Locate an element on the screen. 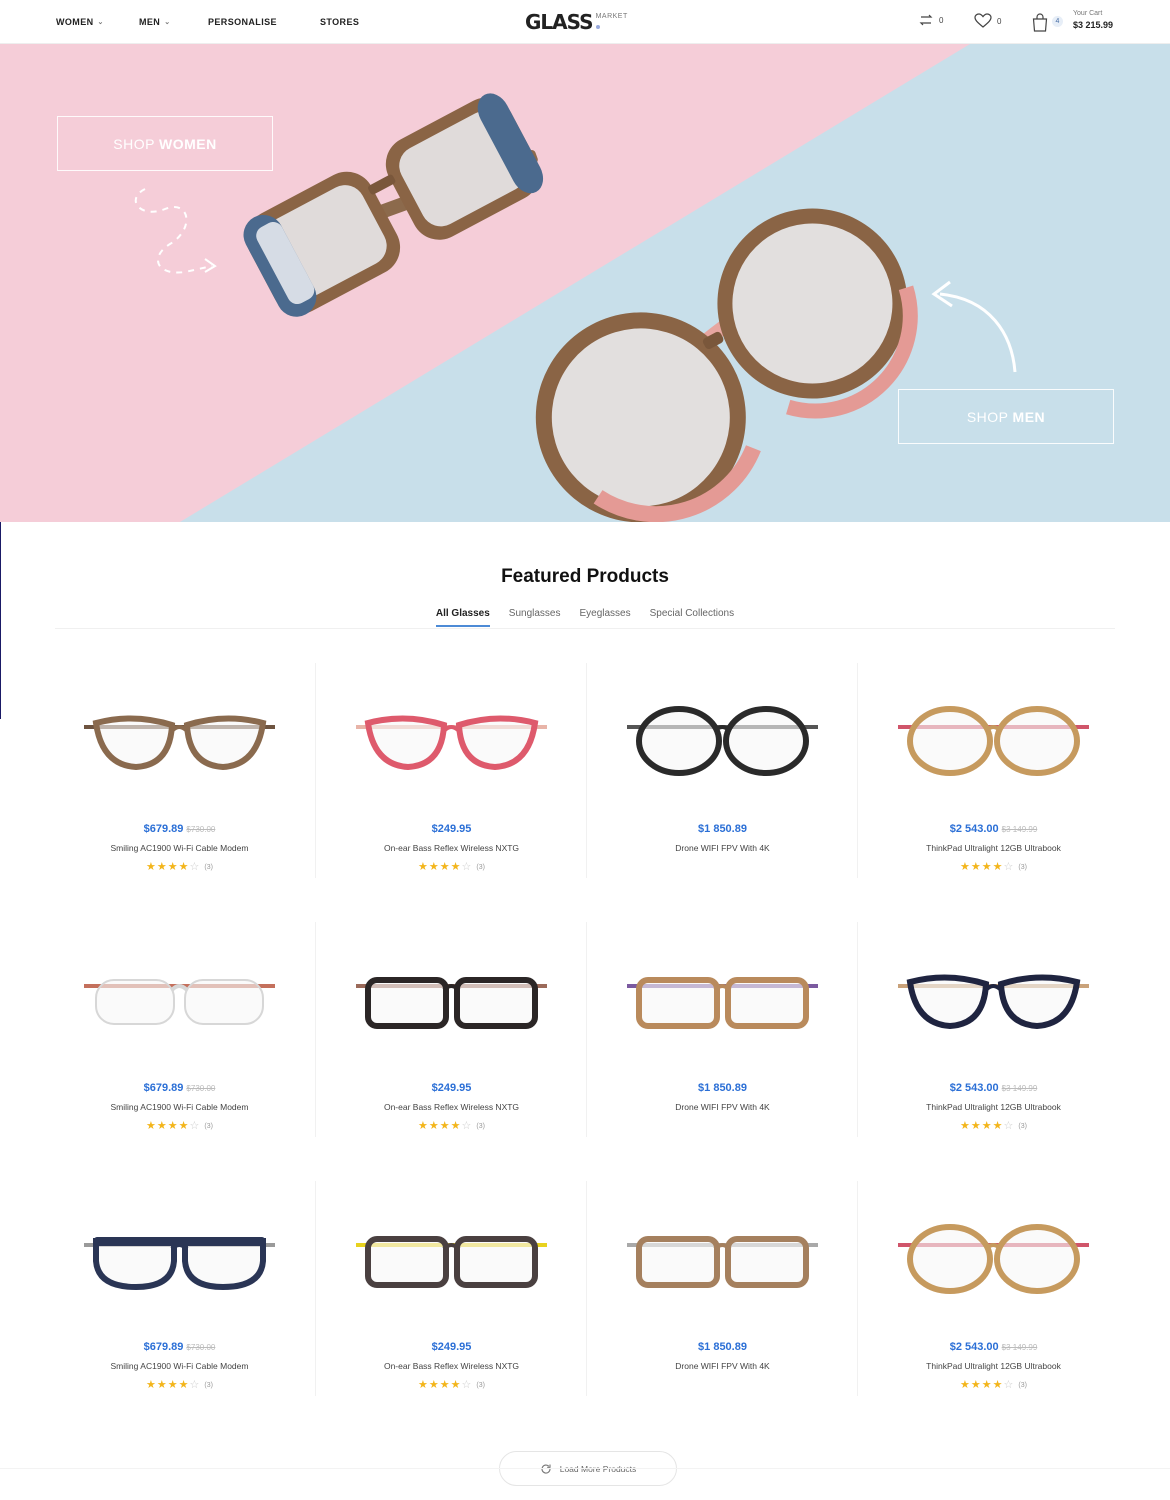 Image resolution: width=1170 pixels, height=1500 pixels. compare-button: 0 is located at coordinates (930, 20).